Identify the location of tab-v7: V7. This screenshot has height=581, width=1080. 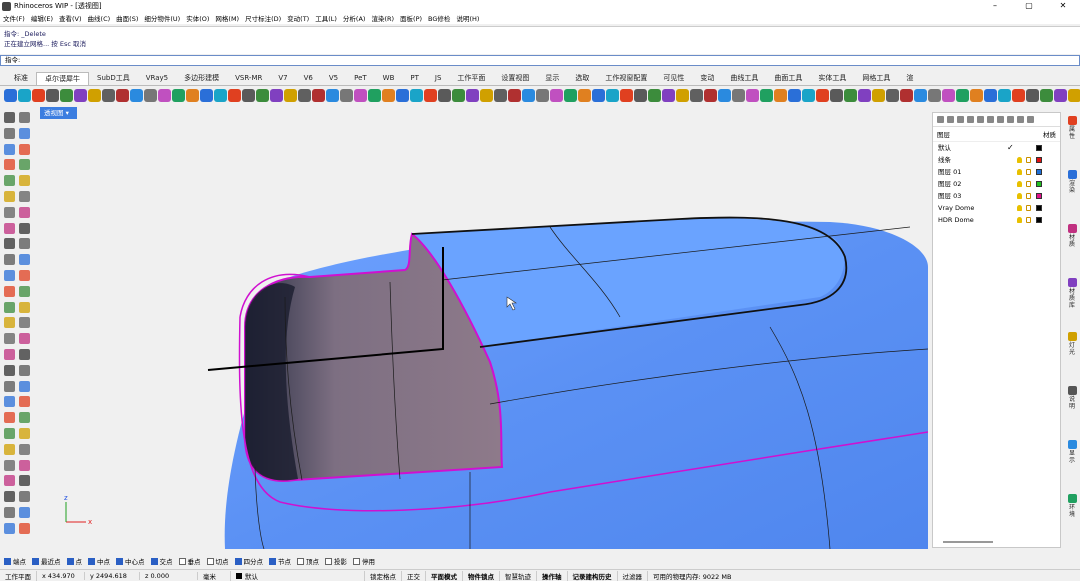
(282, 78).